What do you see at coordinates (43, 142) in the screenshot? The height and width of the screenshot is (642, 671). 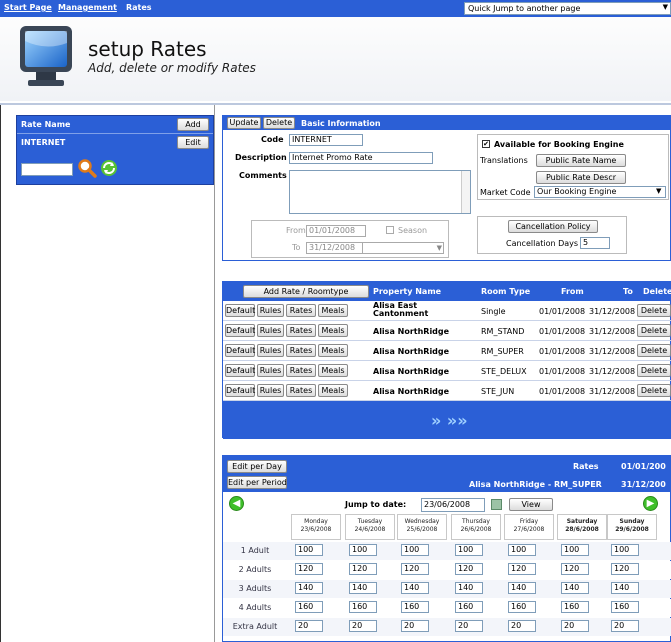 I see `rate-list-item: INTERNET` at bounding box center [43, 142].